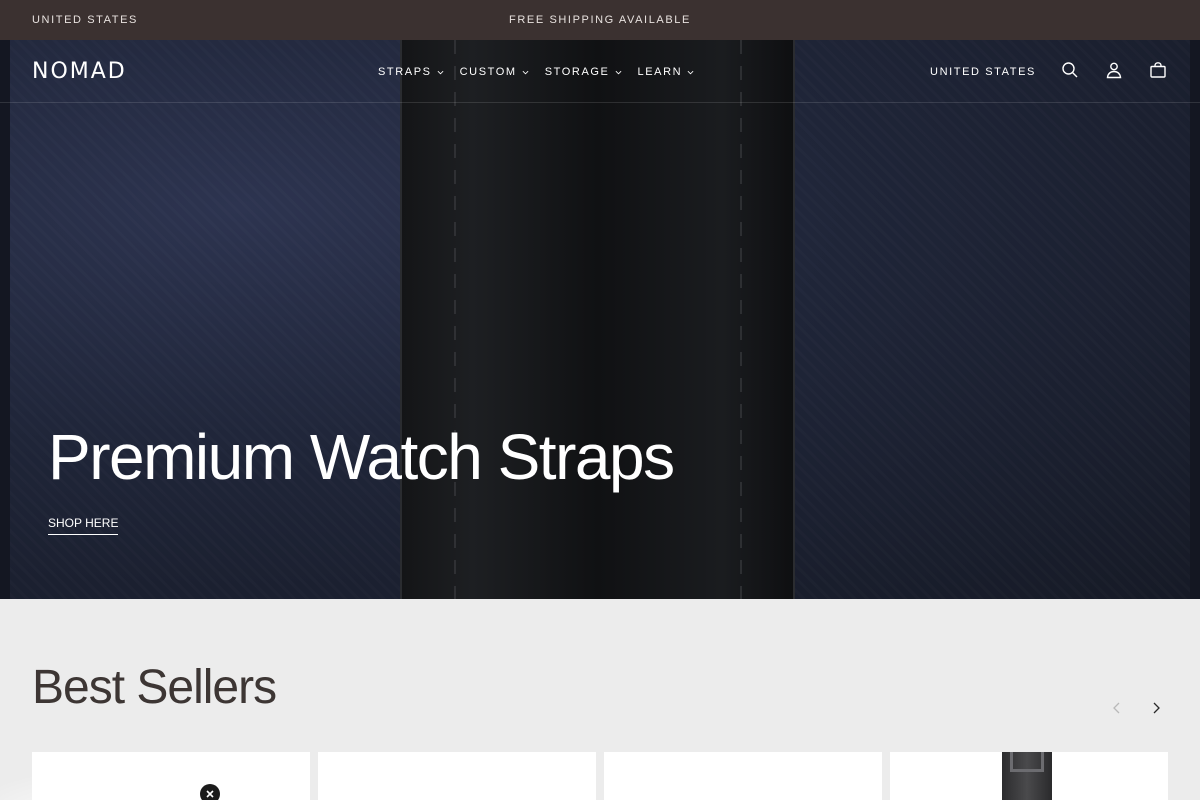 Image resolution: width=1200 pixels, height=800 pixels. What do you see at coordinates (83, 525) in the screenshot?
I see `shop-here-link: SHOP HERE` at bounding box center [83, 525].